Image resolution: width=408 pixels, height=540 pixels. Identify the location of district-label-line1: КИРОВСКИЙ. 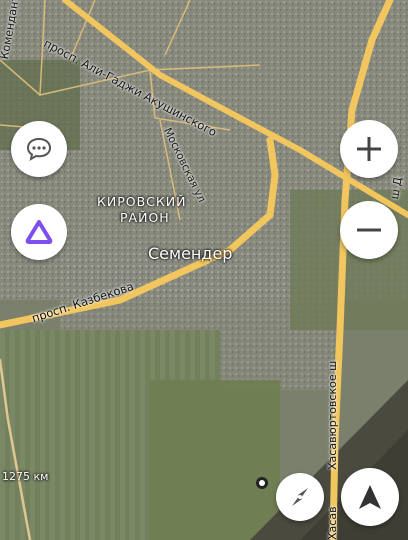
(142, 201).